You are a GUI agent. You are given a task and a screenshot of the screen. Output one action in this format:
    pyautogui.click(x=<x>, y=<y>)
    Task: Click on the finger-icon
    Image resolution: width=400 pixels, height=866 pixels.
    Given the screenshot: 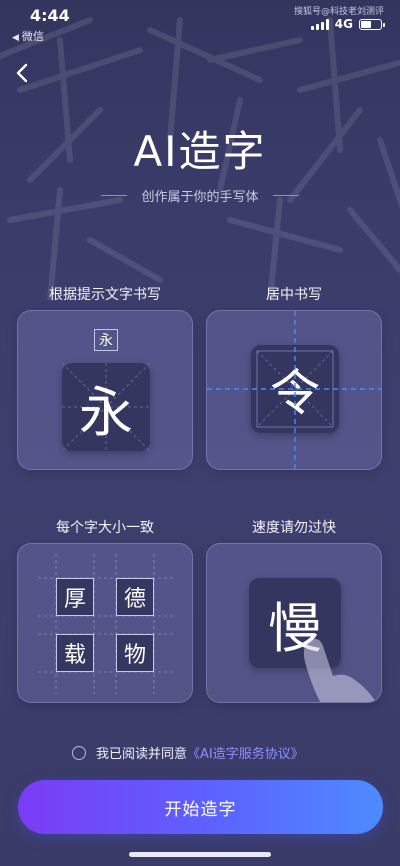 What is the action you would take?
    pyautogui.click(x=339, y=670)
    